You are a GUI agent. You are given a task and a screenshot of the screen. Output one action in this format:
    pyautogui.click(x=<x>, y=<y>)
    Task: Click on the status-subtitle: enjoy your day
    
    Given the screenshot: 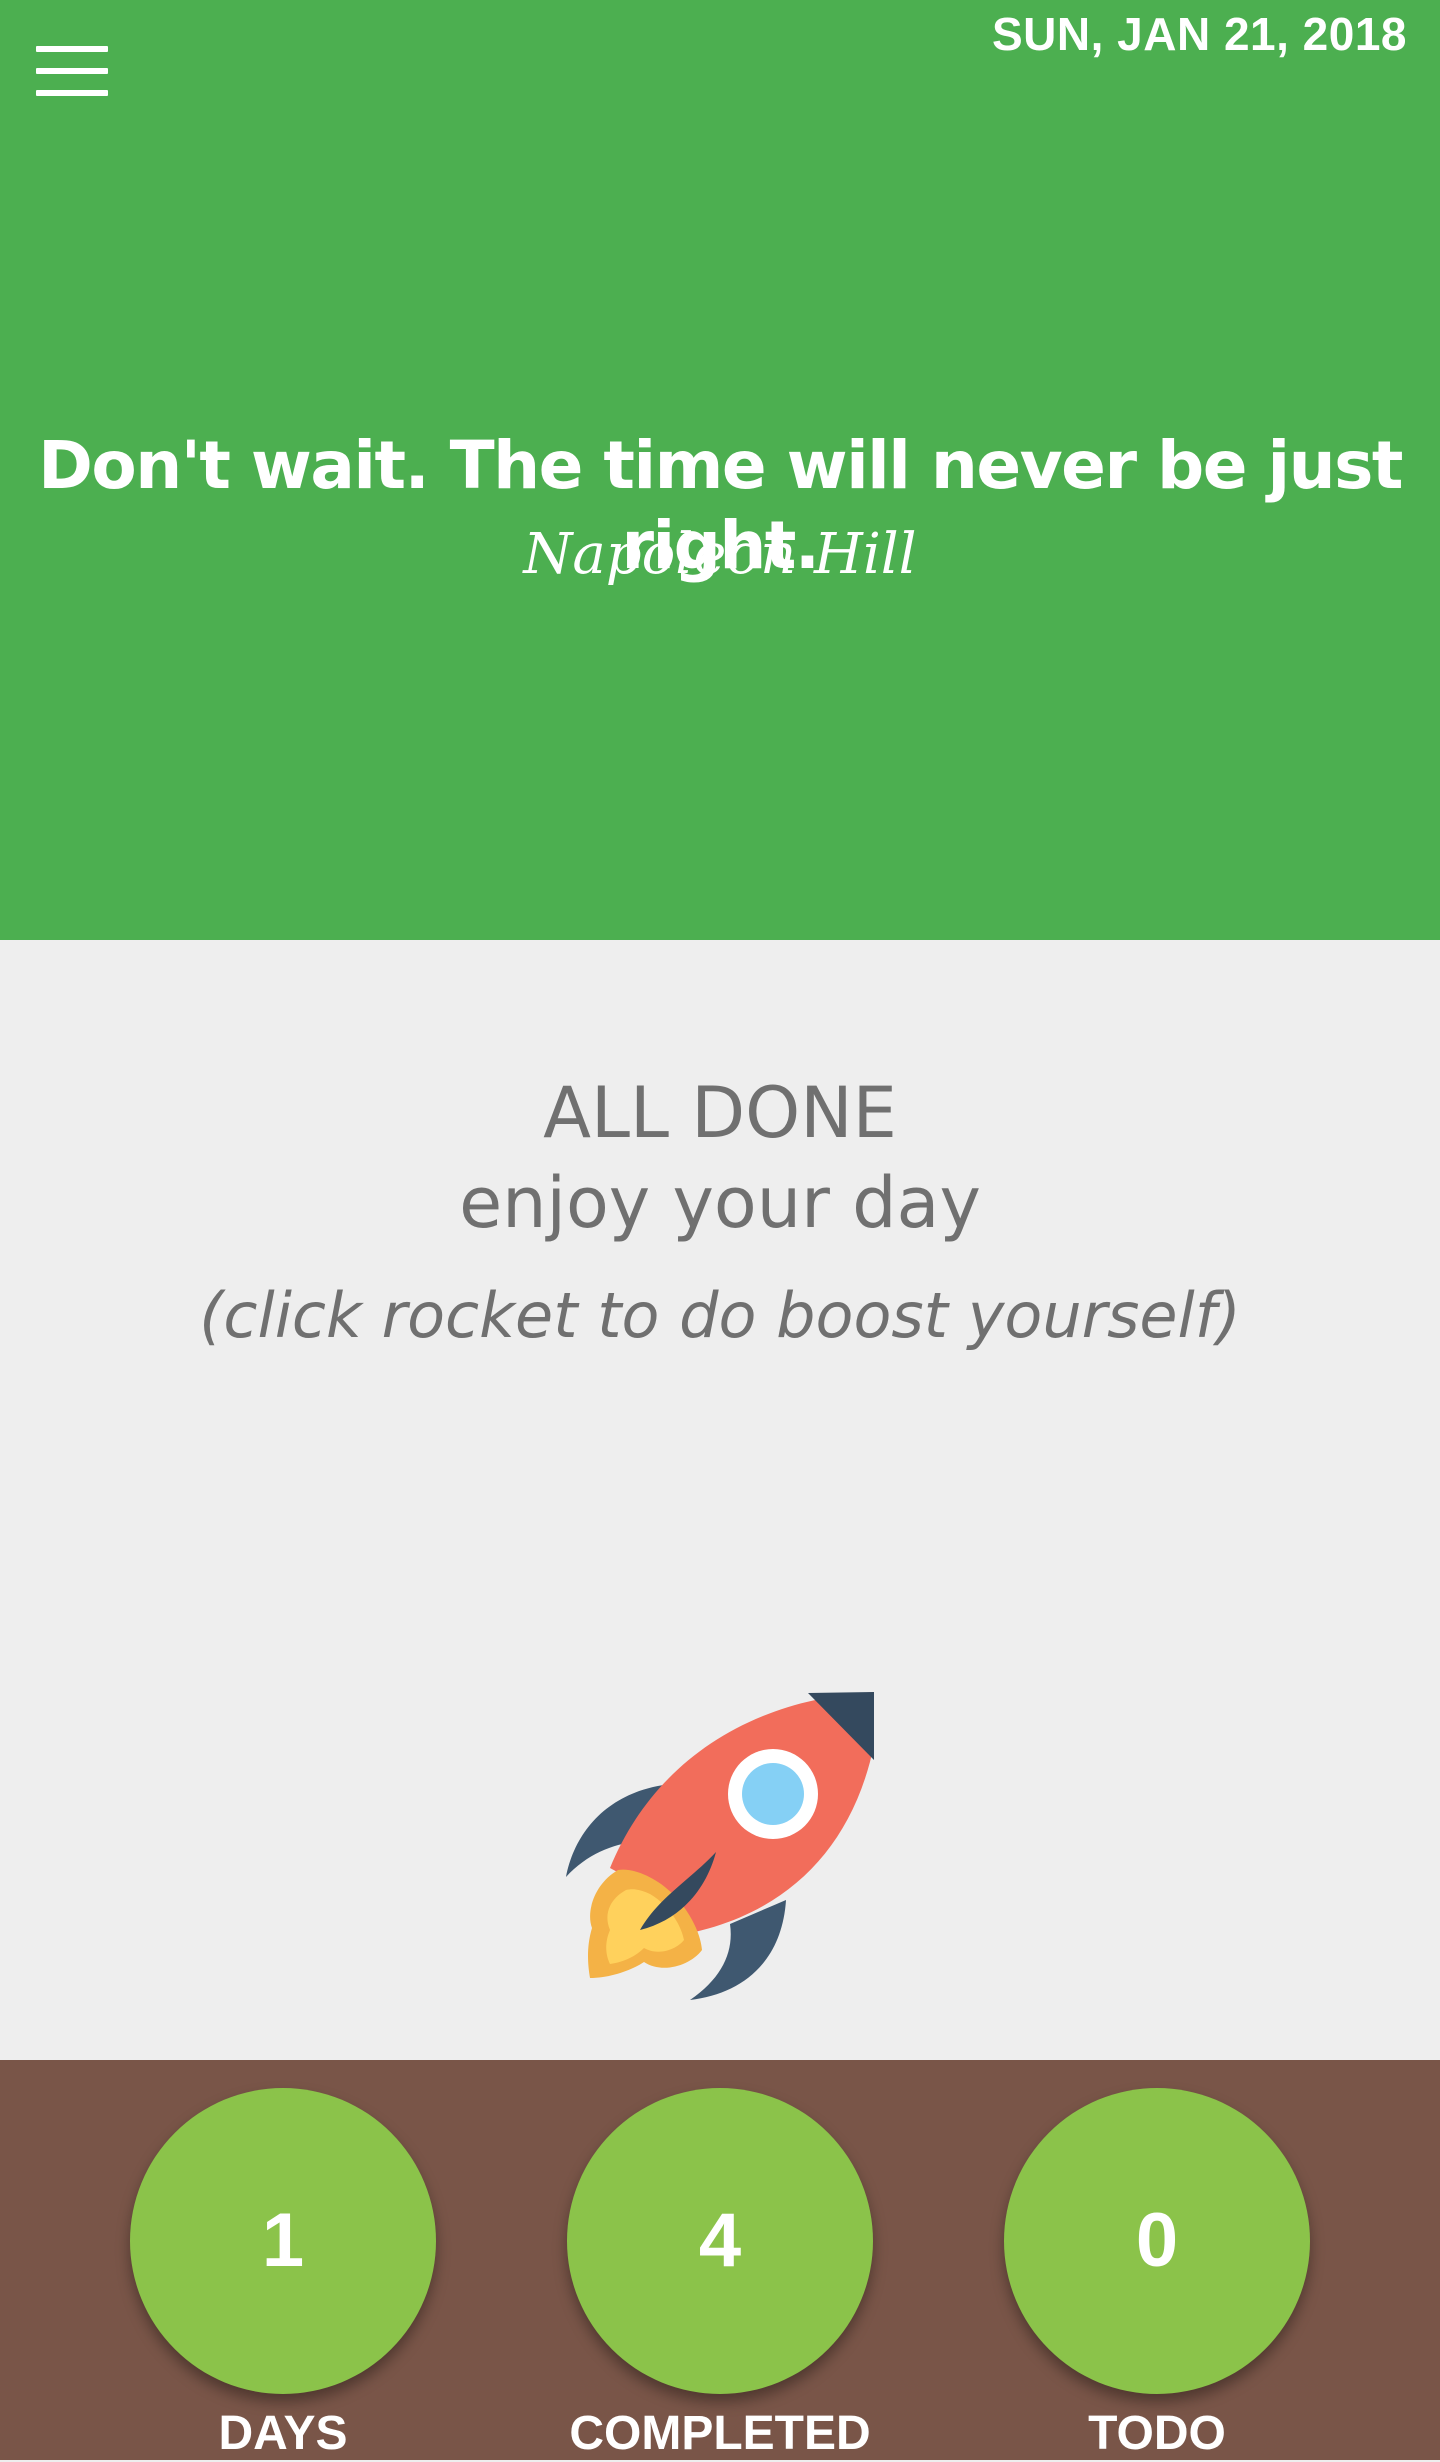 What is the action you would take?
    pyautogui.click(x=720, y=1203)
    